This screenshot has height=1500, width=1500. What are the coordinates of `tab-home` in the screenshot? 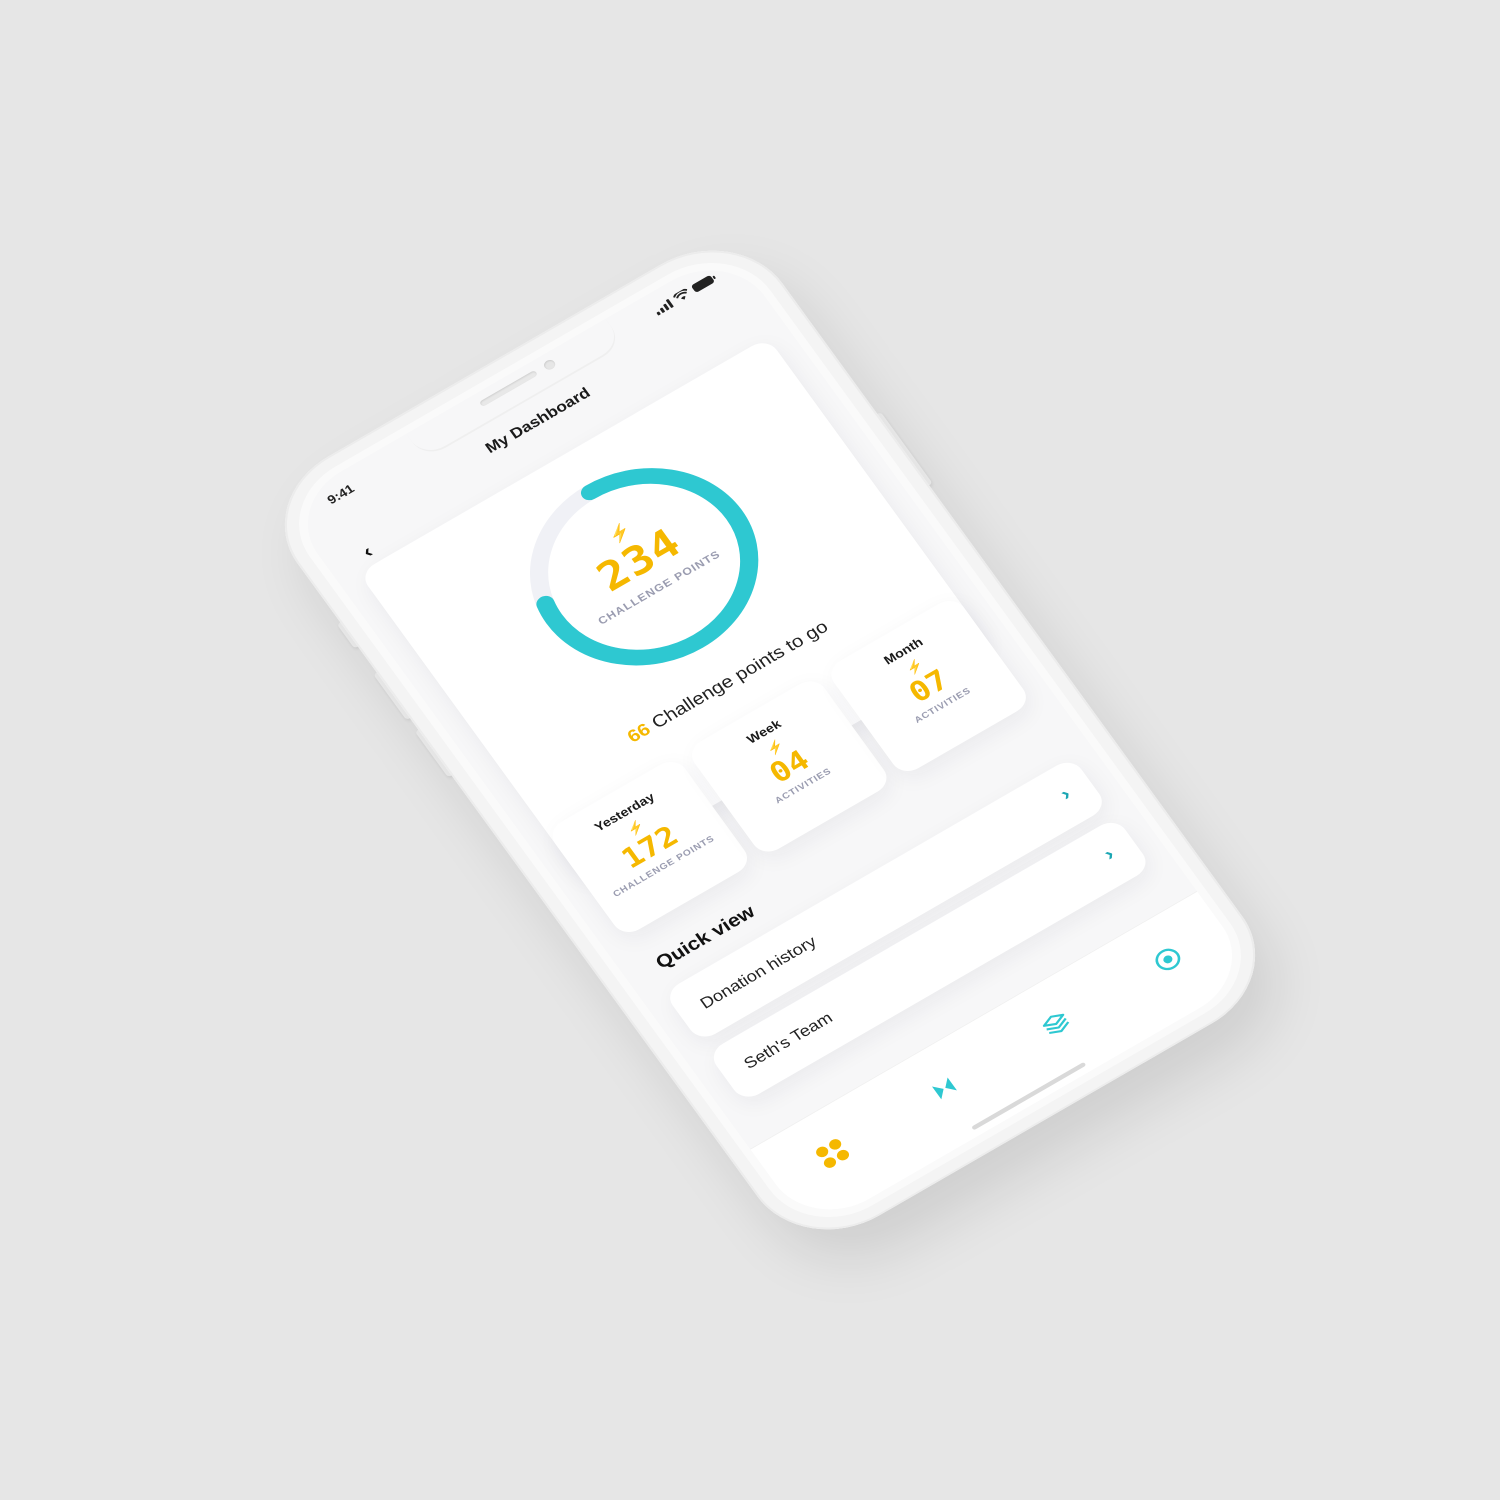 It's located at (832, 1153).